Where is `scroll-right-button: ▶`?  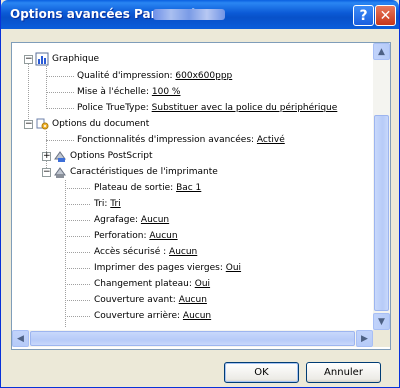
scroll-right-button: ▶ is located at coordinates (364, 338).